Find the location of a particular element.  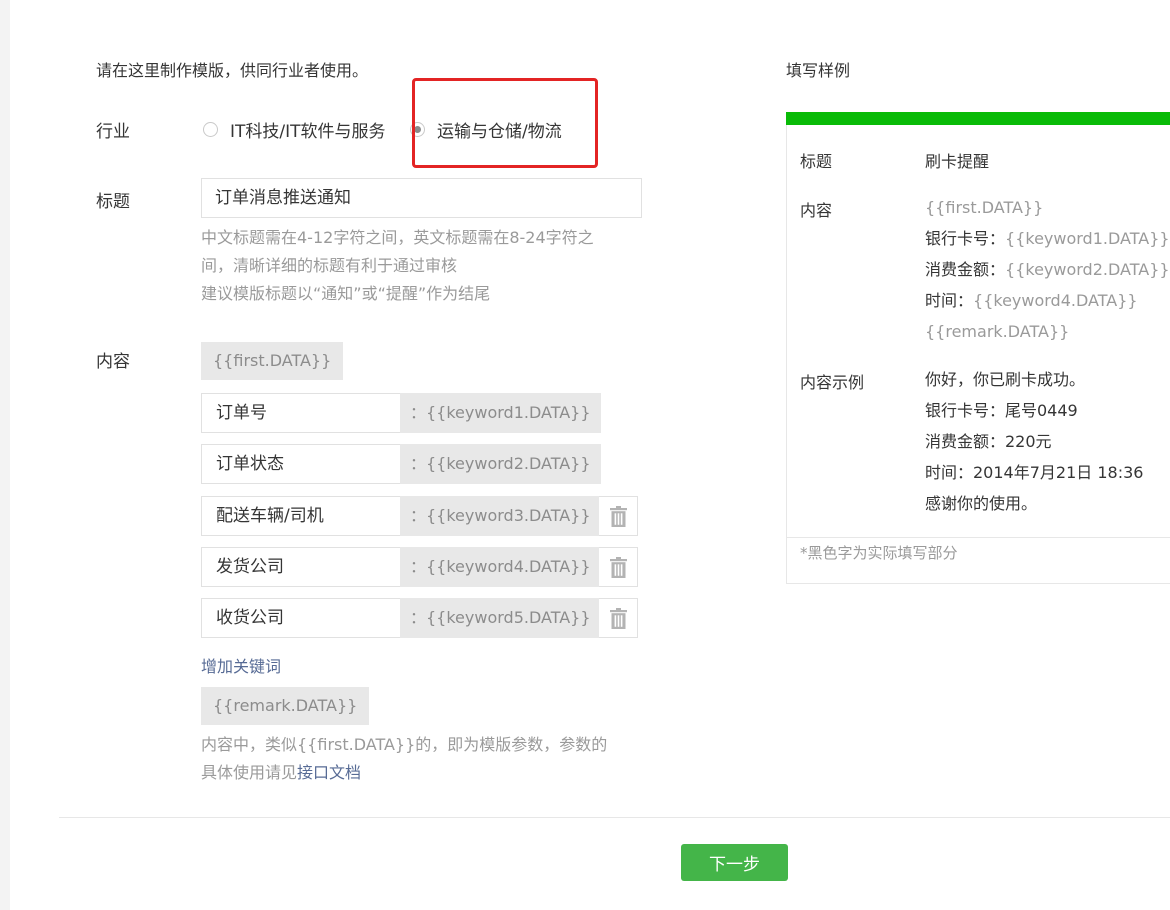

sample-example-line: 银行卡号：尾号0449 is located at coordinates (1001, 410).